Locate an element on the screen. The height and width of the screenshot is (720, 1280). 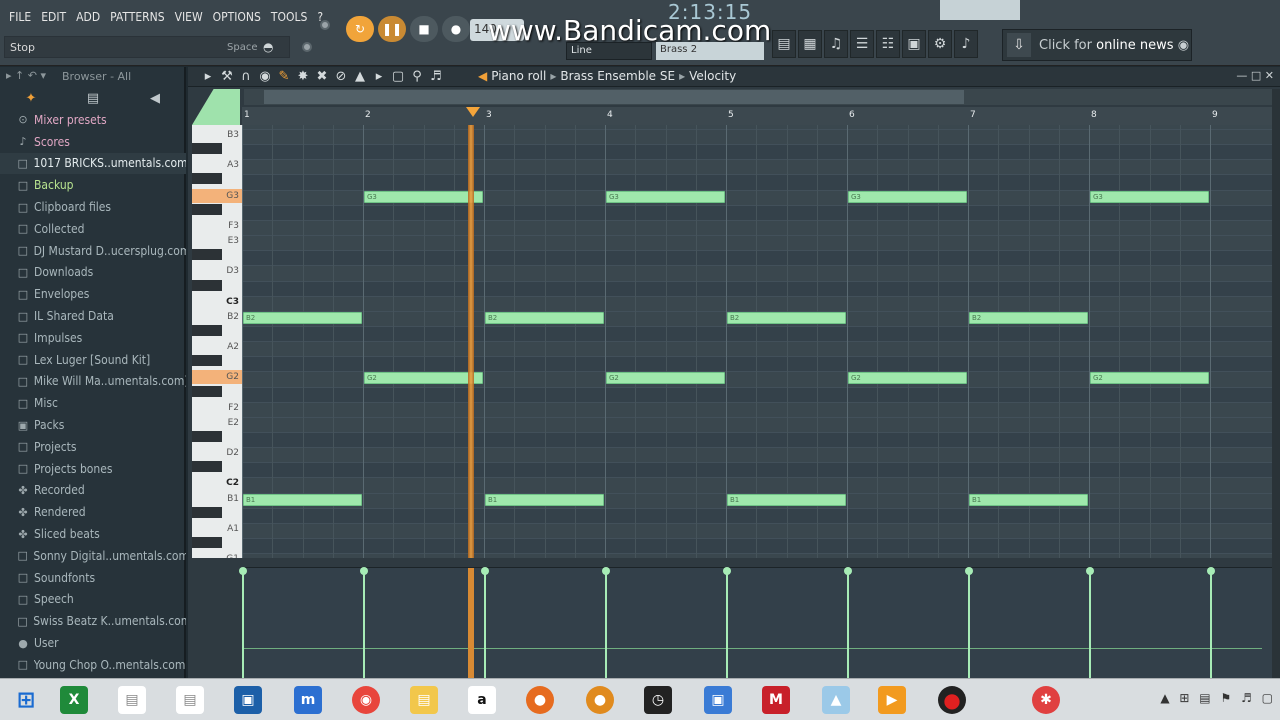
browser-item: □ Projects bones is located at coordinates (93, 469).